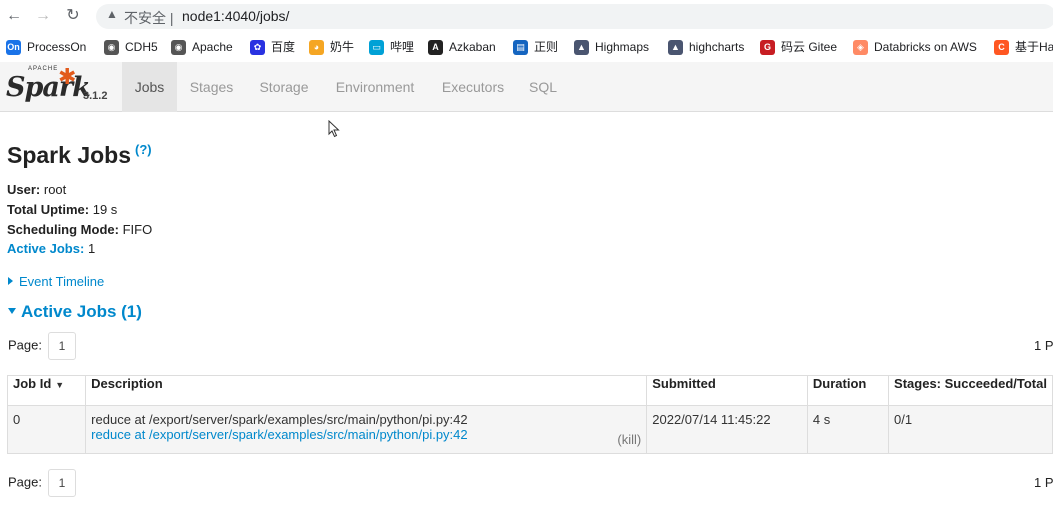 This screenshot has width=1053, height=532. I want to click on kill-button: (kill), so click(629, 439).